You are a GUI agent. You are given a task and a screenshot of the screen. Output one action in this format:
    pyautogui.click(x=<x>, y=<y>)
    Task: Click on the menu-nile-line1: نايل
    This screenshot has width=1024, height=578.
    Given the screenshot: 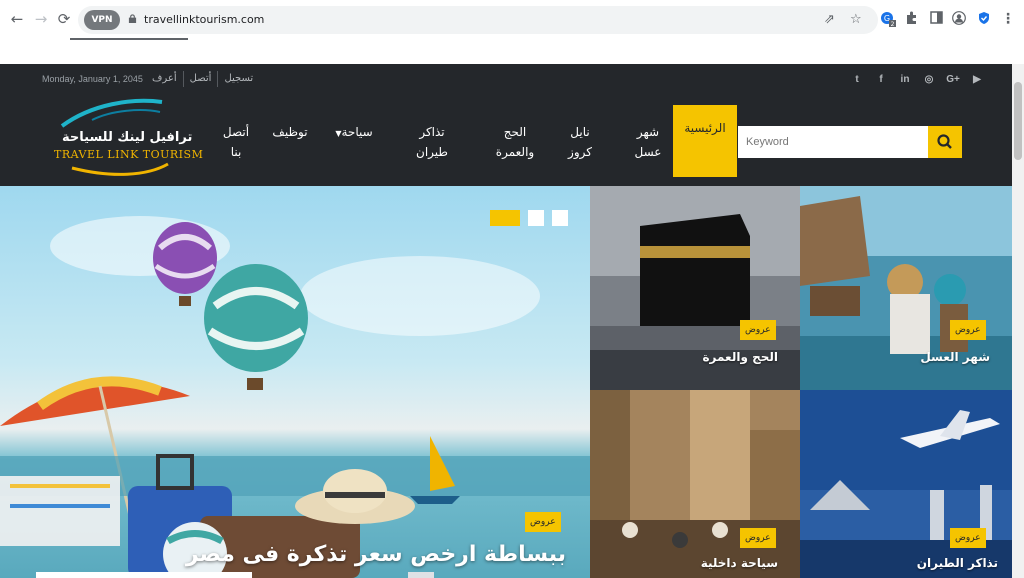 What is the action you would take?
    pyautogui.click(x=580, y=132)
    